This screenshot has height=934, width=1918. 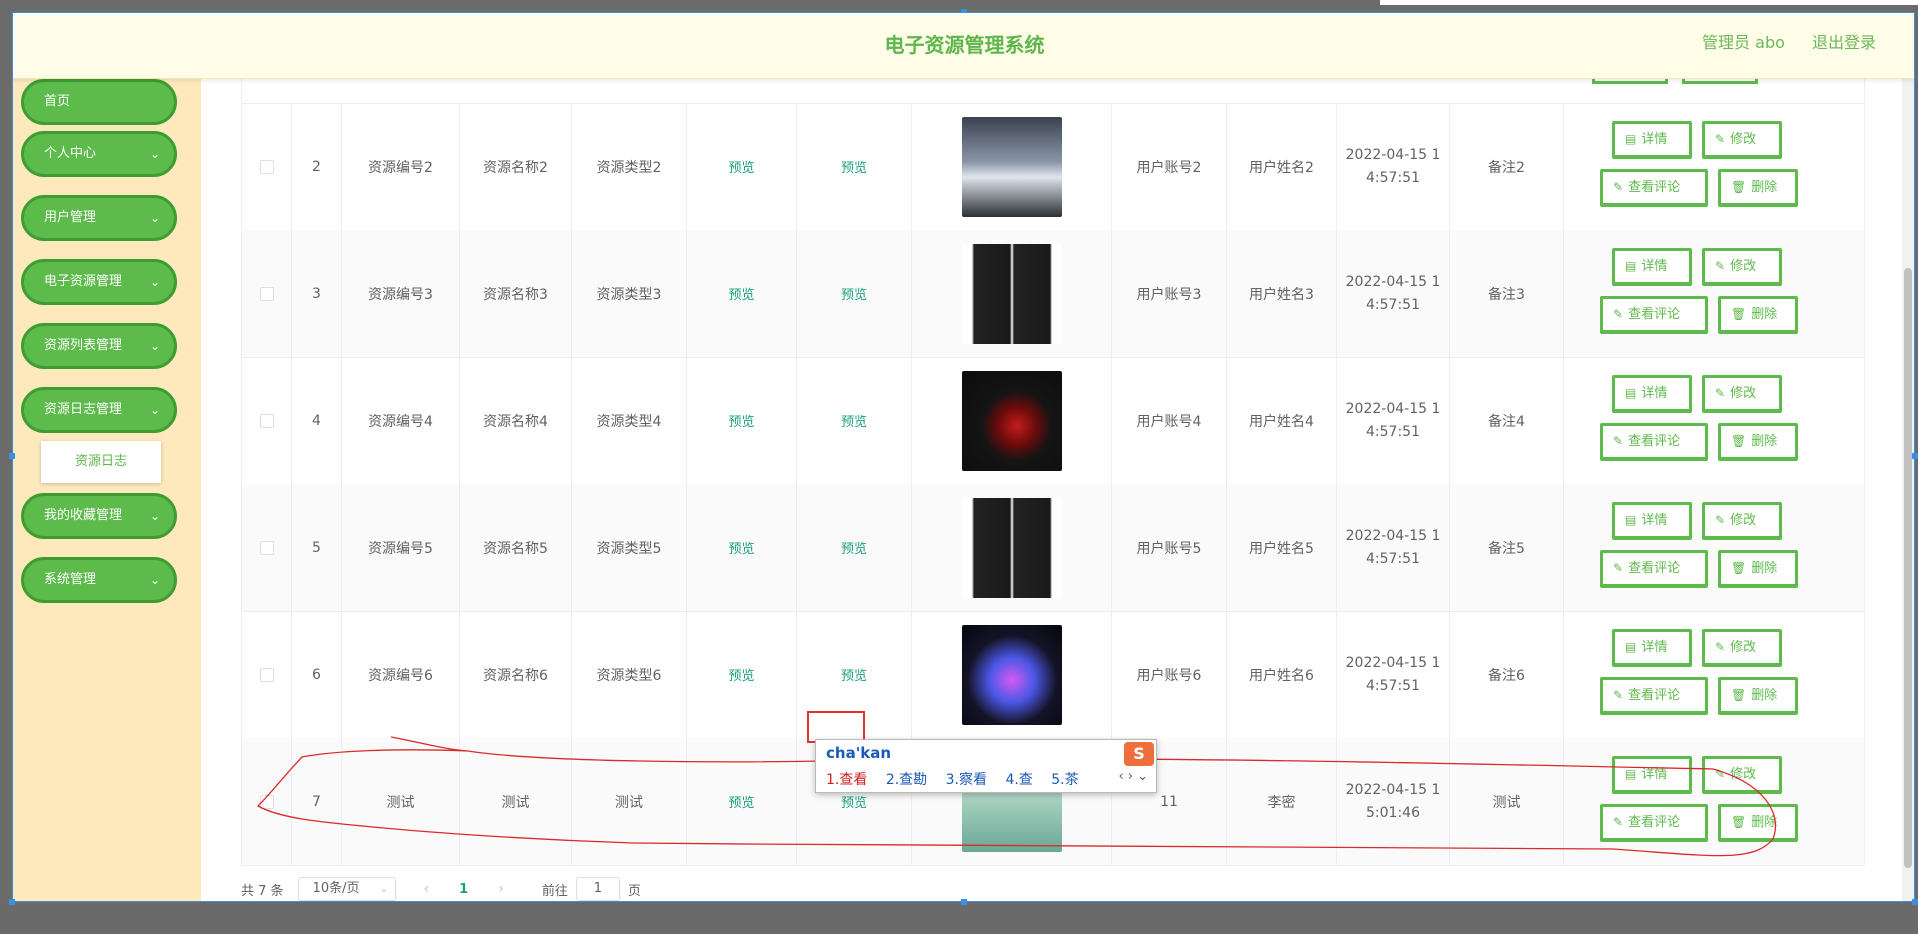 I want to click on ime-candidate-window: cha'kan 1.查看 2.查勘 3.察看 4.查 5.茶 S ‹ › ⌄, so click(x=986, y=766).